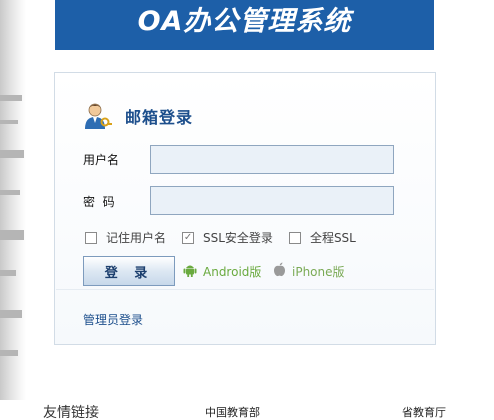  I want to click on password-label: 密 码, so click(99, 202).